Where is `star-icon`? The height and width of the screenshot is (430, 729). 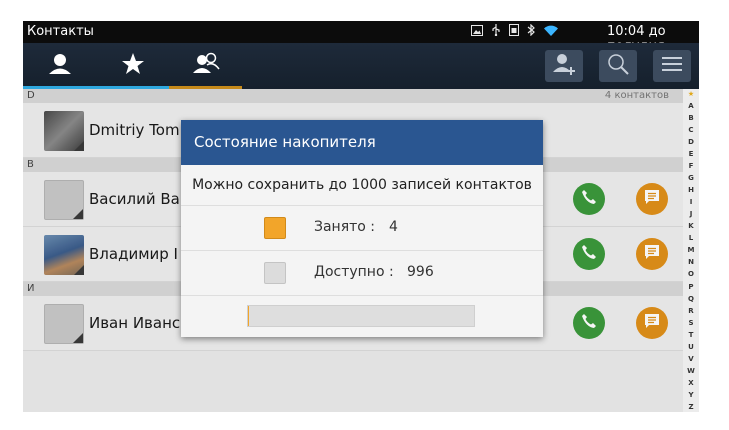 star-icon is located at coordinates (133, 66).